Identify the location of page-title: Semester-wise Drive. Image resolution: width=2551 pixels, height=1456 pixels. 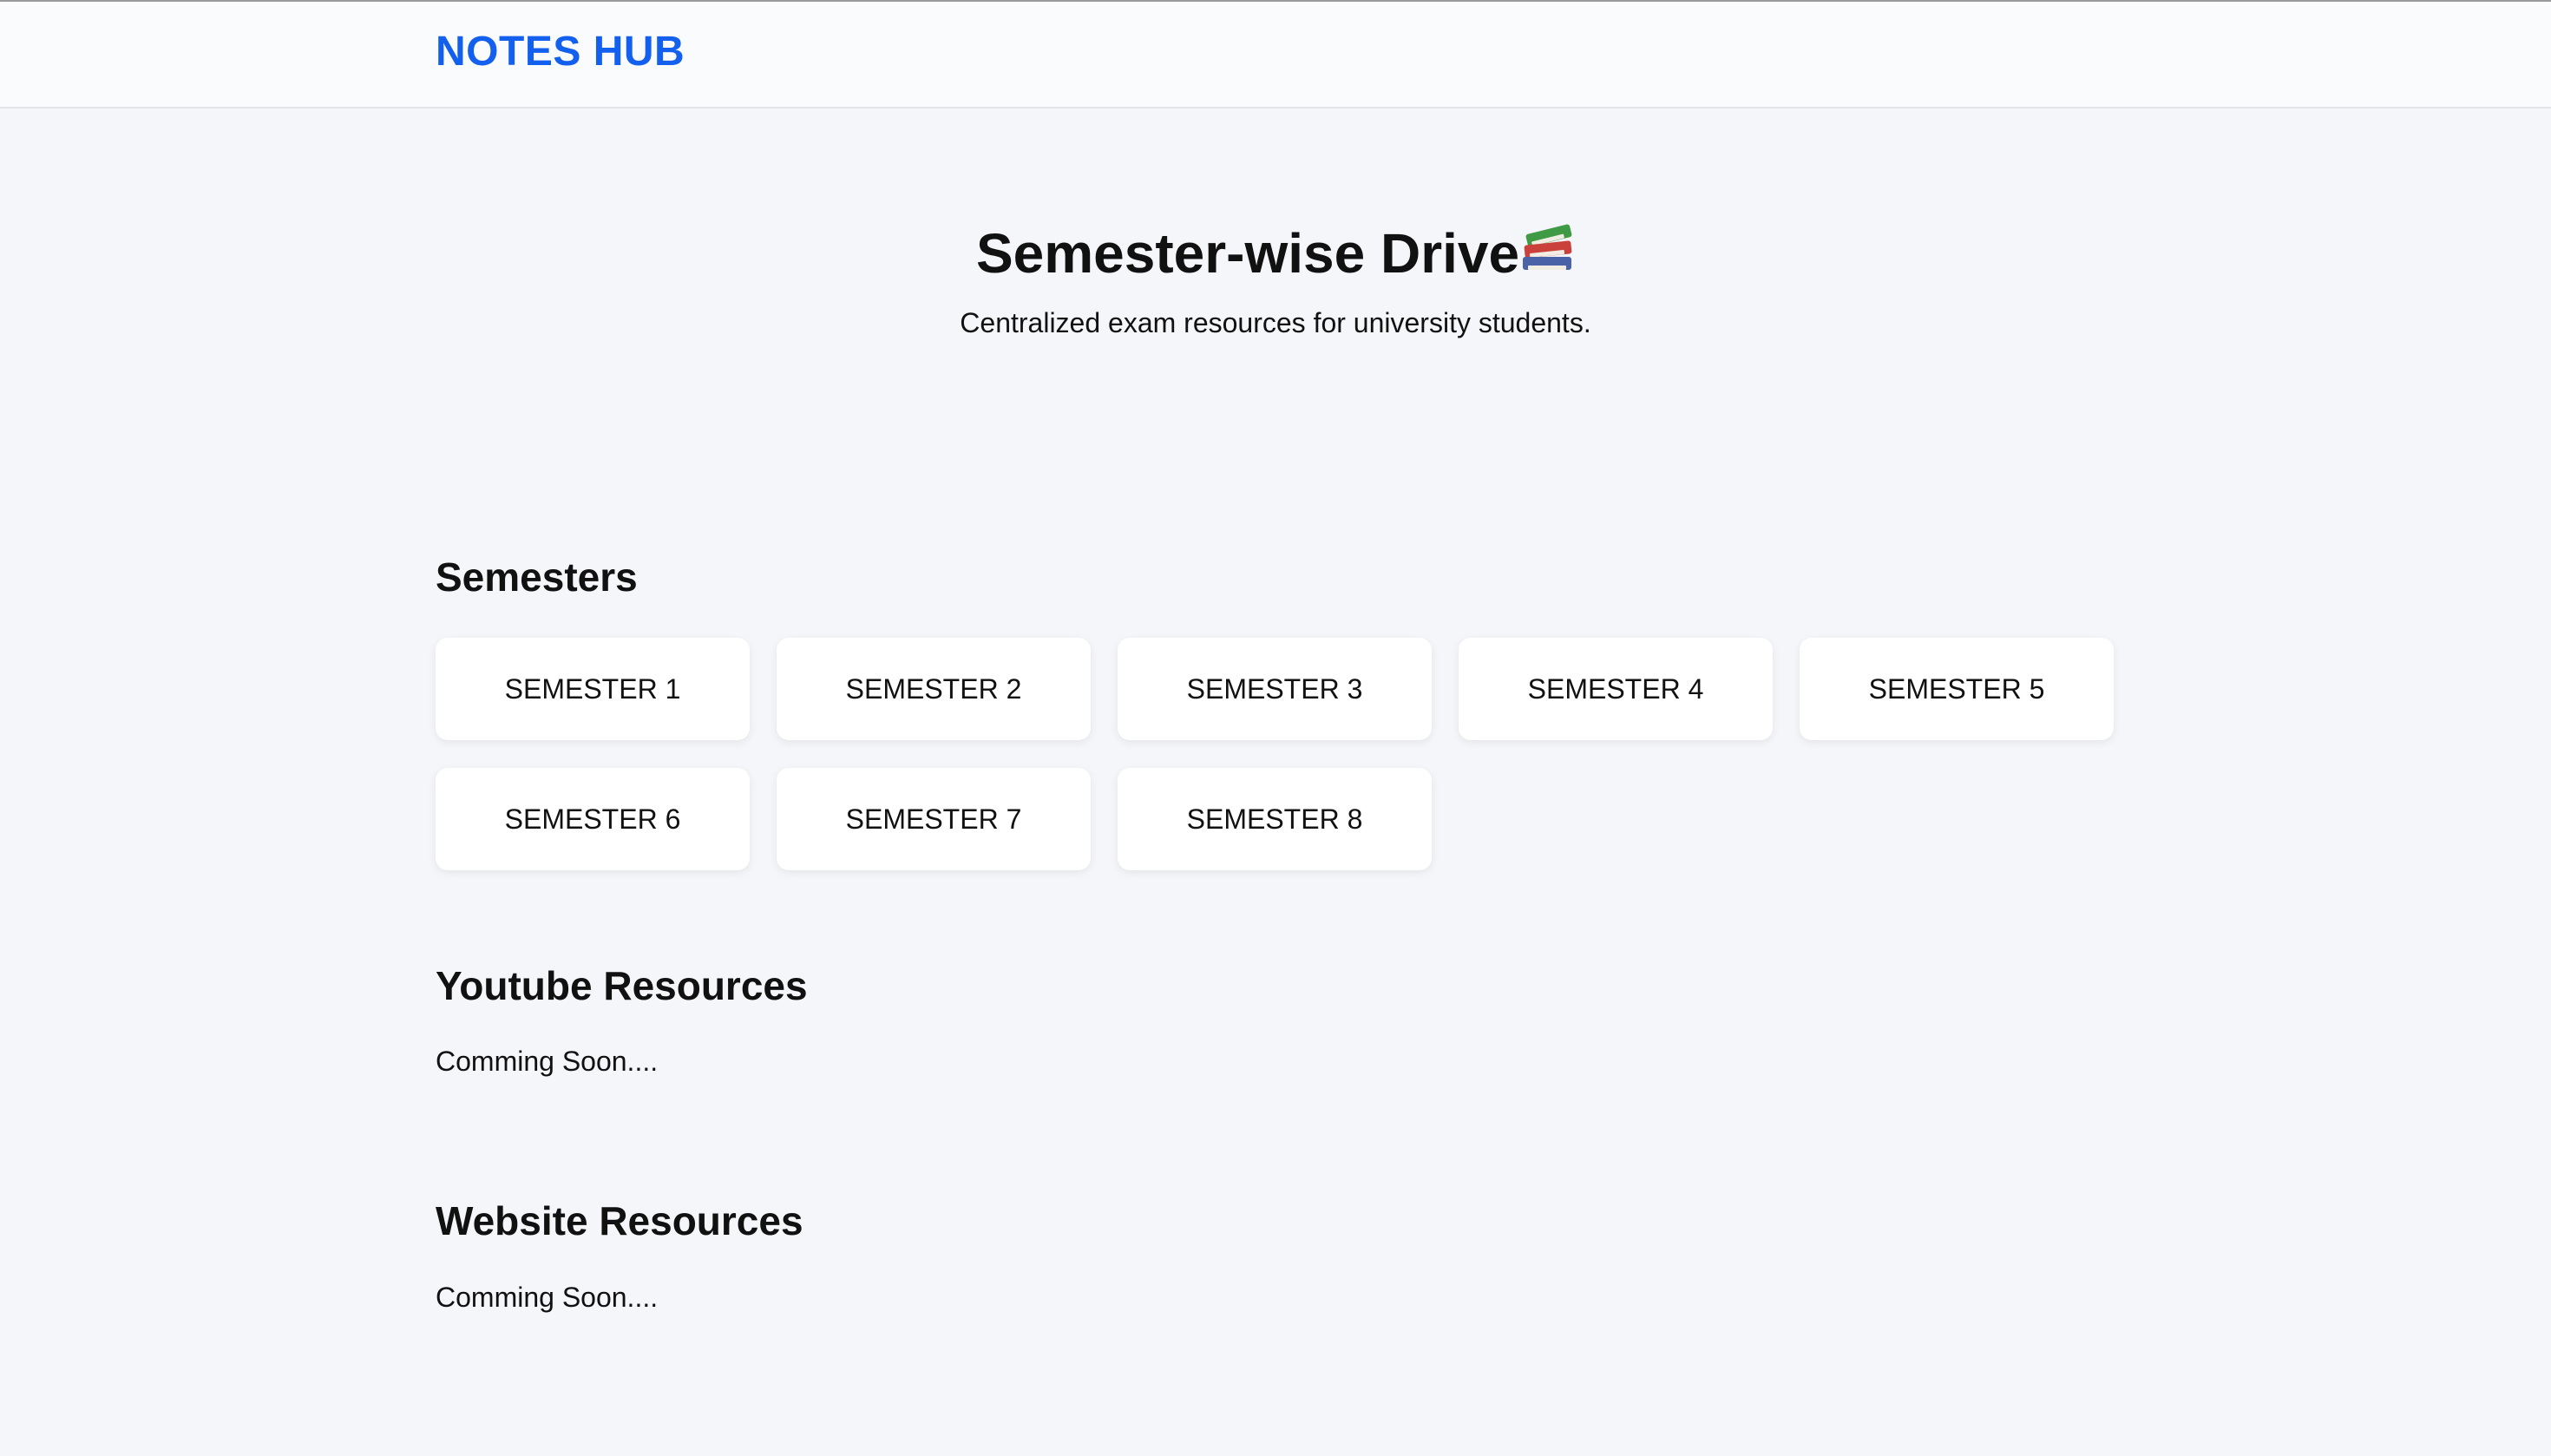
(1275, 253).